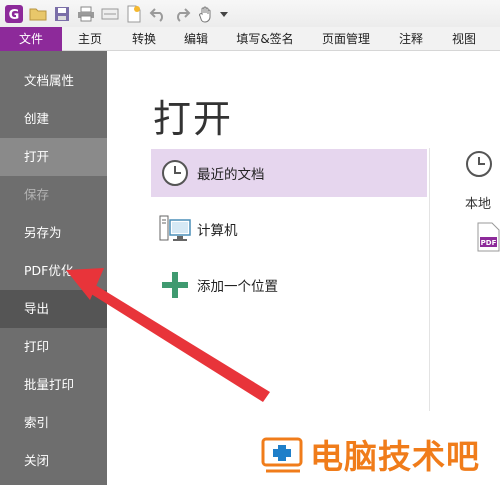  I want to click on watermark-logo-icon, so click(283, 454).